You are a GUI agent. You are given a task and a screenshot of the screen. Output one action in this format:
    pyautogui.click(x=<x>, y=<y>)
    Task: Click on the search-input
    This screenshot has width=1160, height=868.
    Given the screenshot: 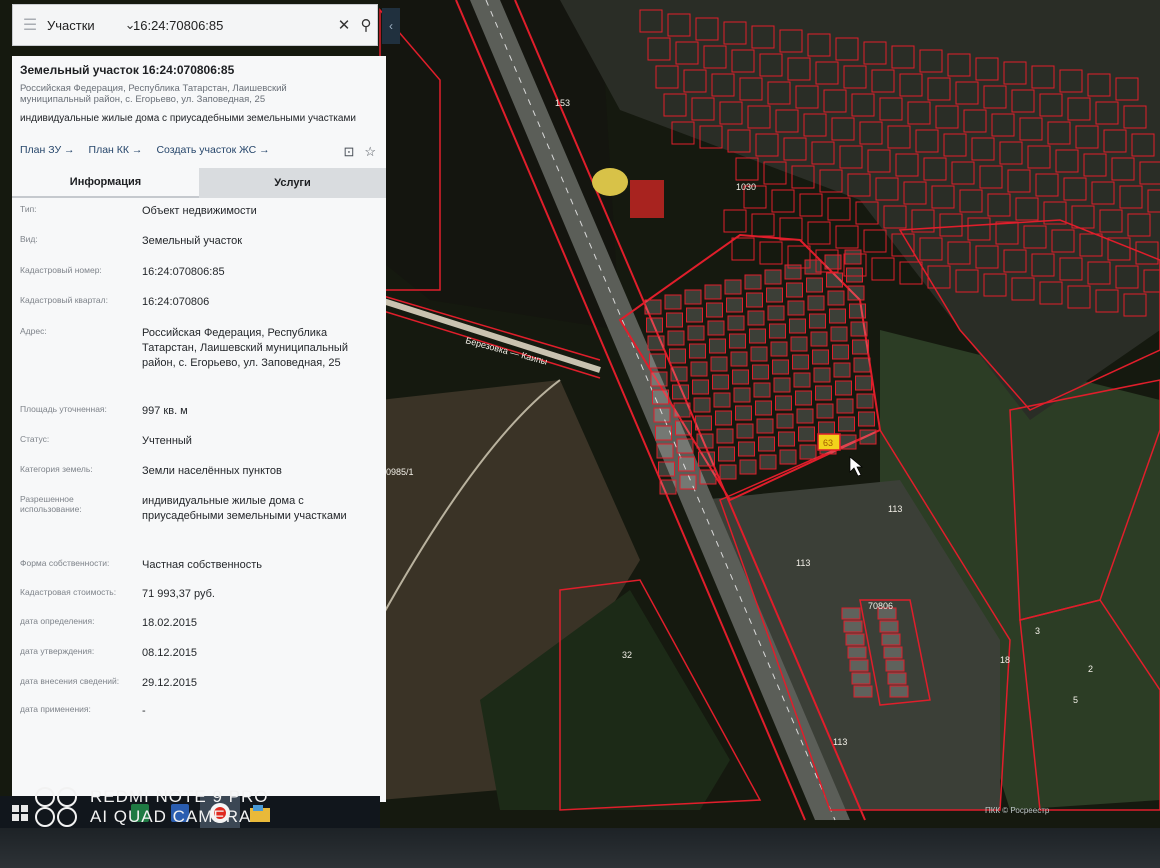 What is the action you would take?
    pyautogui.click(x=230, y=25)
    